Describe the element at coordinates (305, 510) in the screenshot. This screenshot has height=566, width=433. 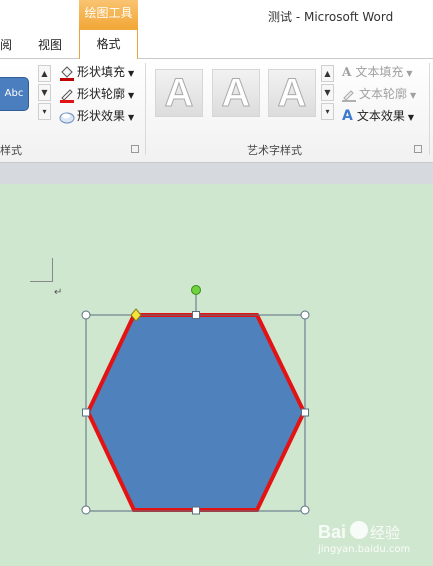
I see `resize-handle-bottom-right` at that location.